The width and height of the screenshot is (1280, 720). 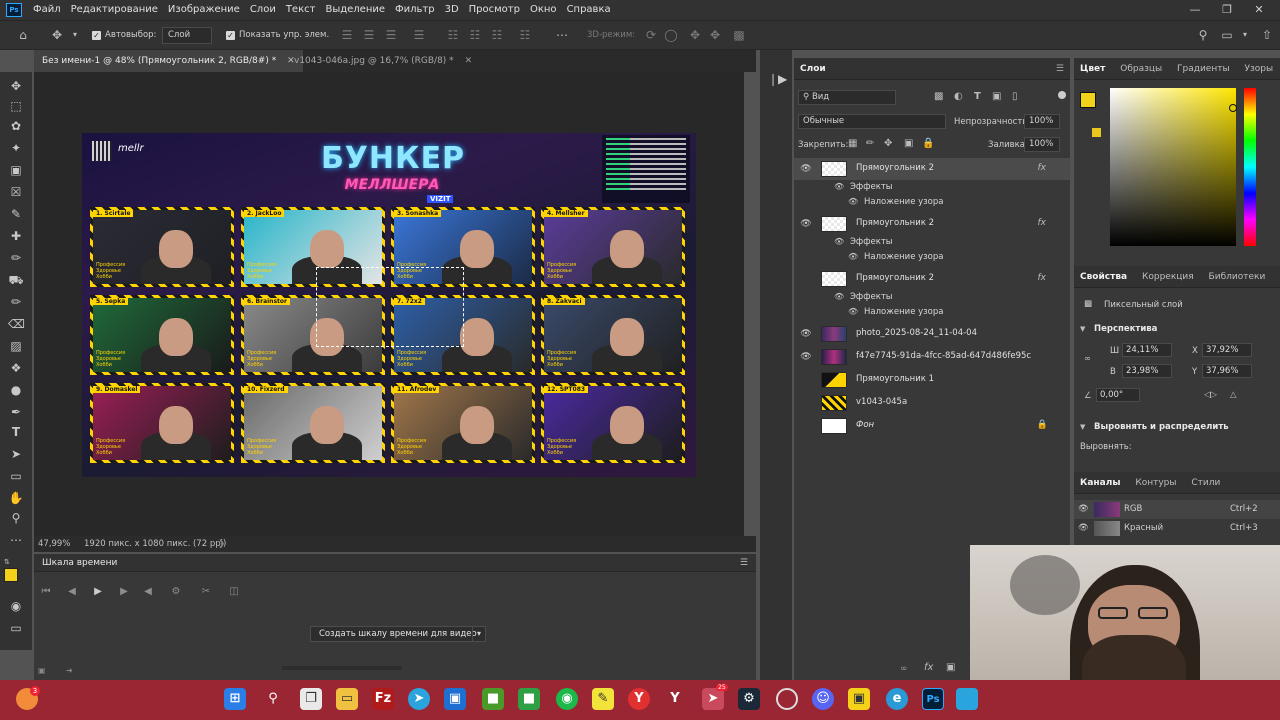 I want to click on color-picker-cursor, so click(x=1233, y=108).